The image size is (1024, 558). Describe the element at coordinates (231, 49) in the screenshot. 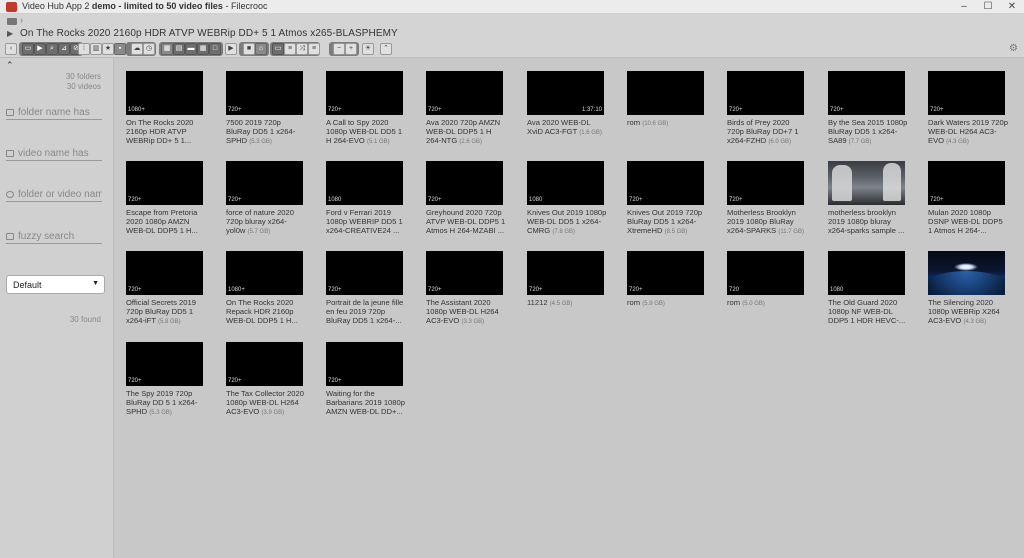

I see `play-mode-icon: ▶` at that location.